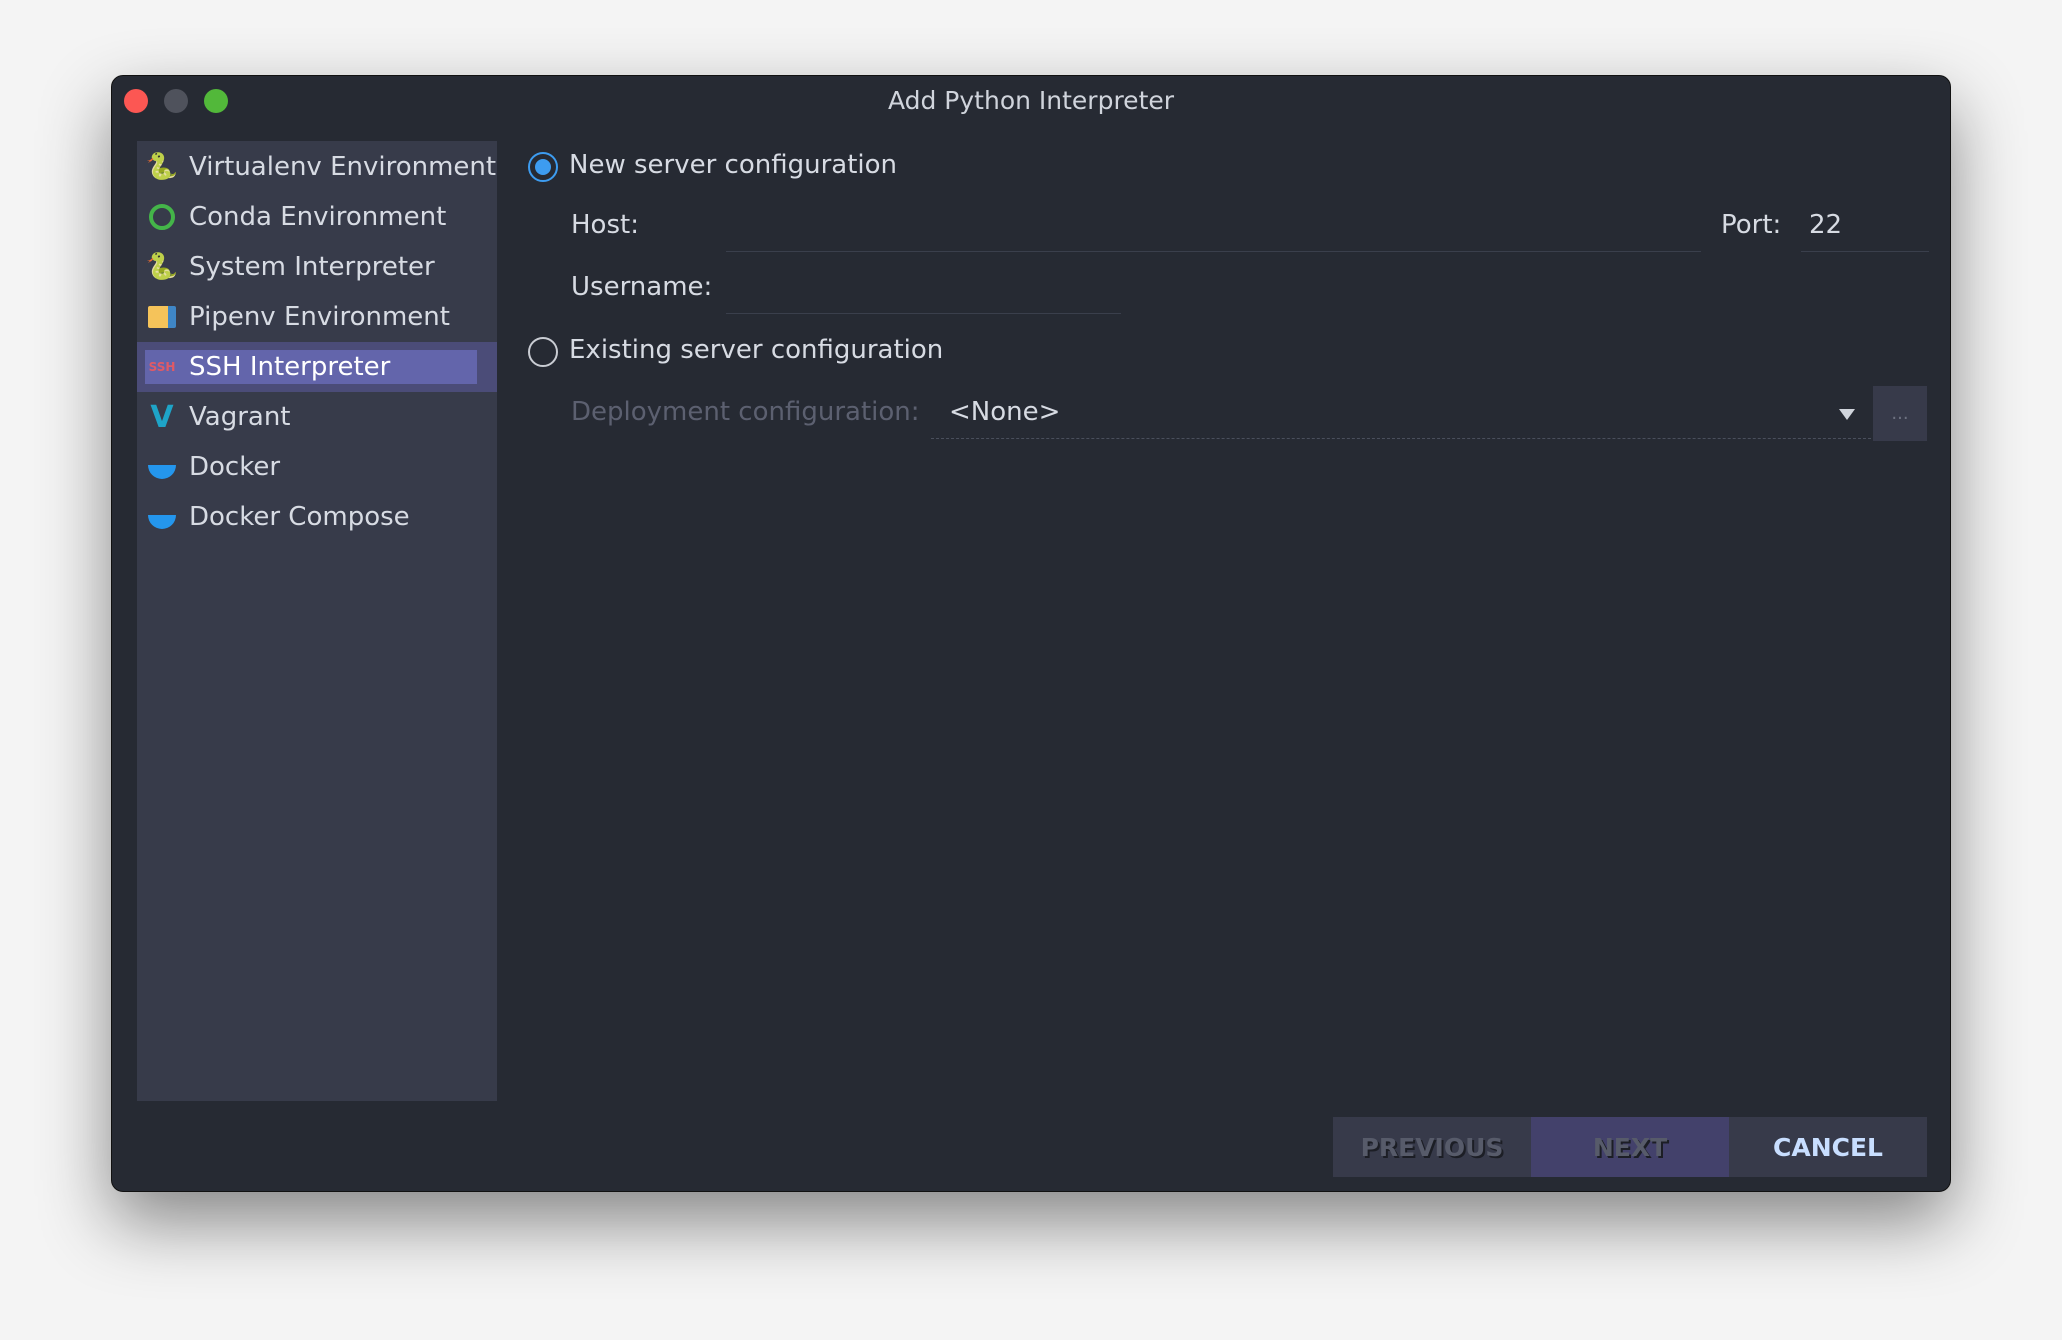 The height and width of the screenshot is (1340, 2062). I want to click on conda-icon, so click(162, 217).